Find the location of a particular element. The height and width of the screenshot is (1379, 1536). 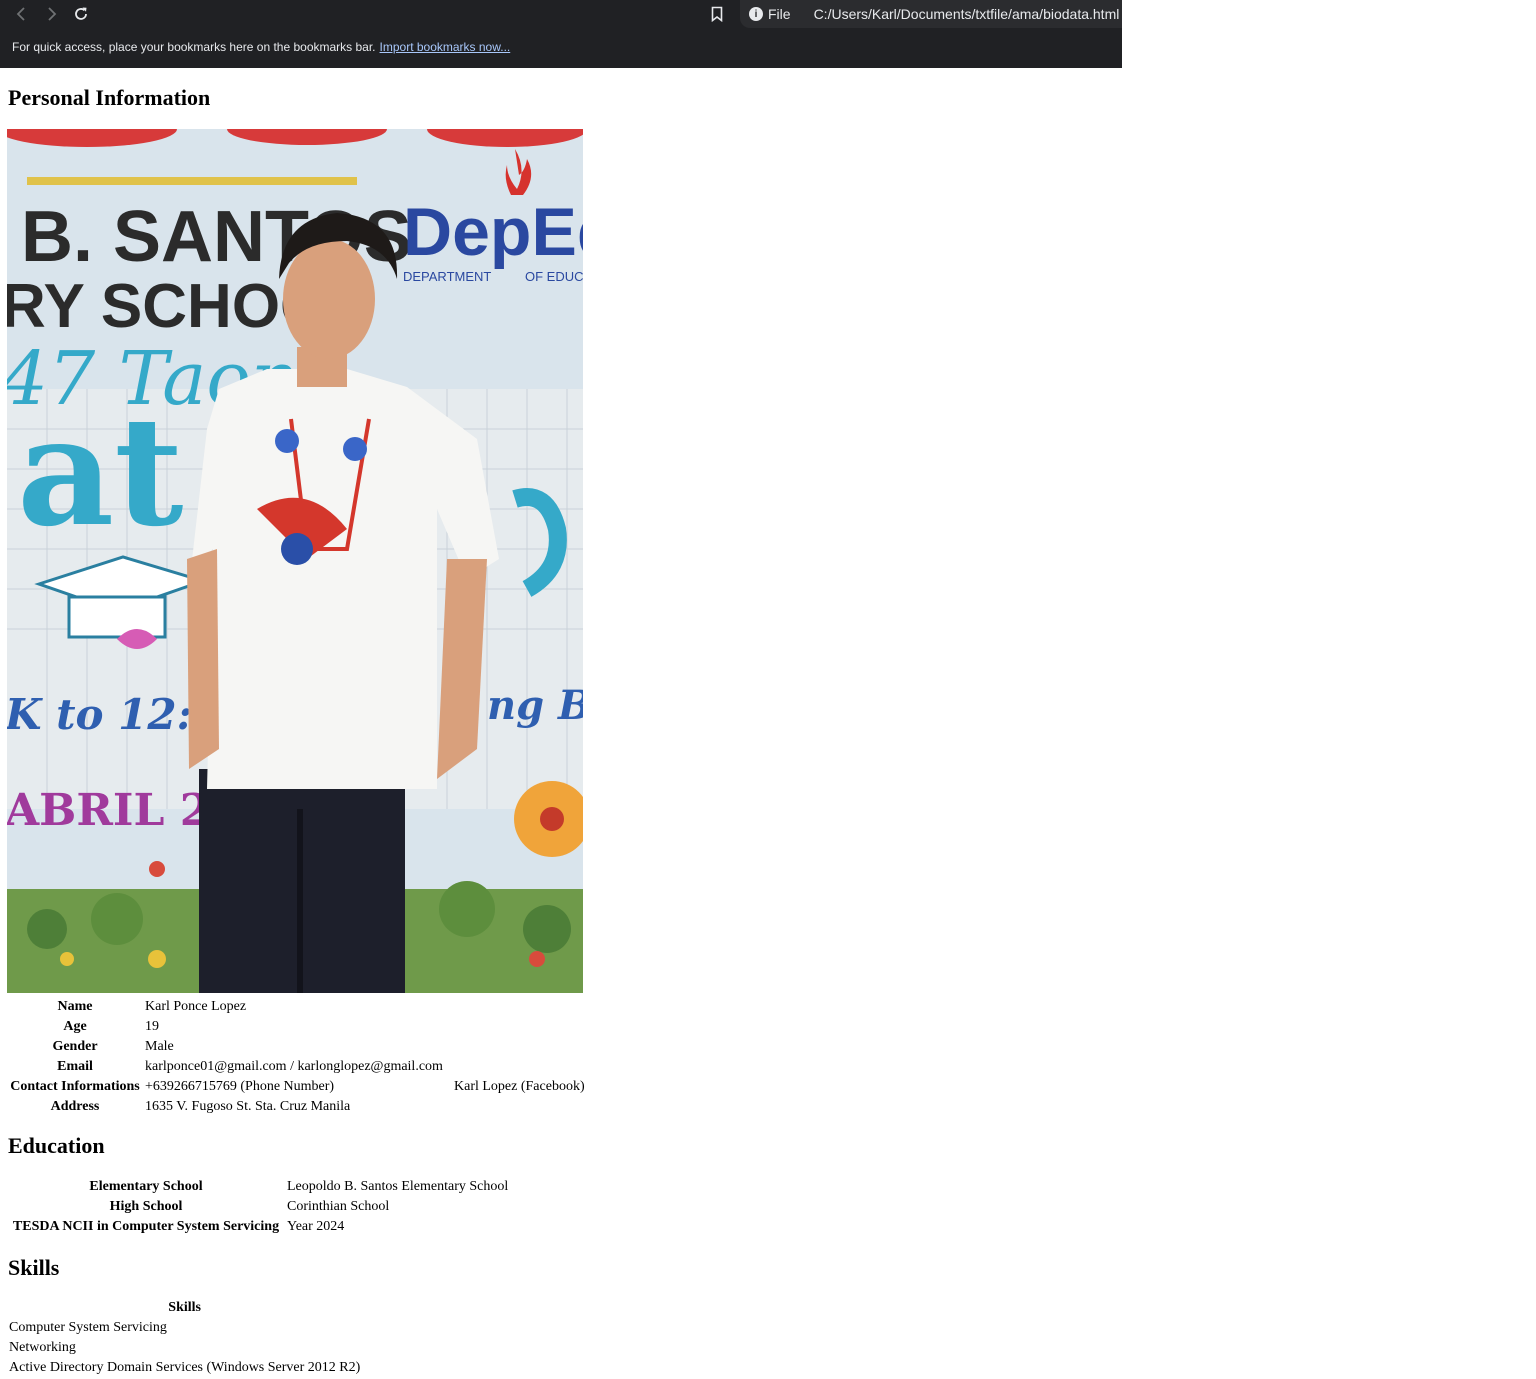

skill-item: Computer System Servicing is located at coordinates (88, 1327).